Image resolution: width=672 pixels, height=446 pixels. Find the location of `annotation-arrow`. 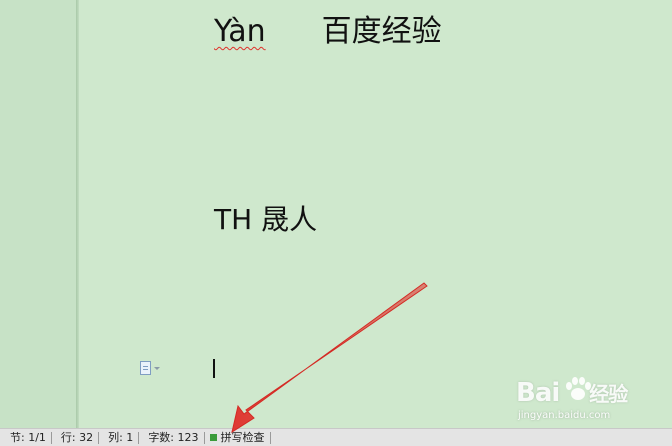

annotation-arrow is located at coordinates (329, 358).